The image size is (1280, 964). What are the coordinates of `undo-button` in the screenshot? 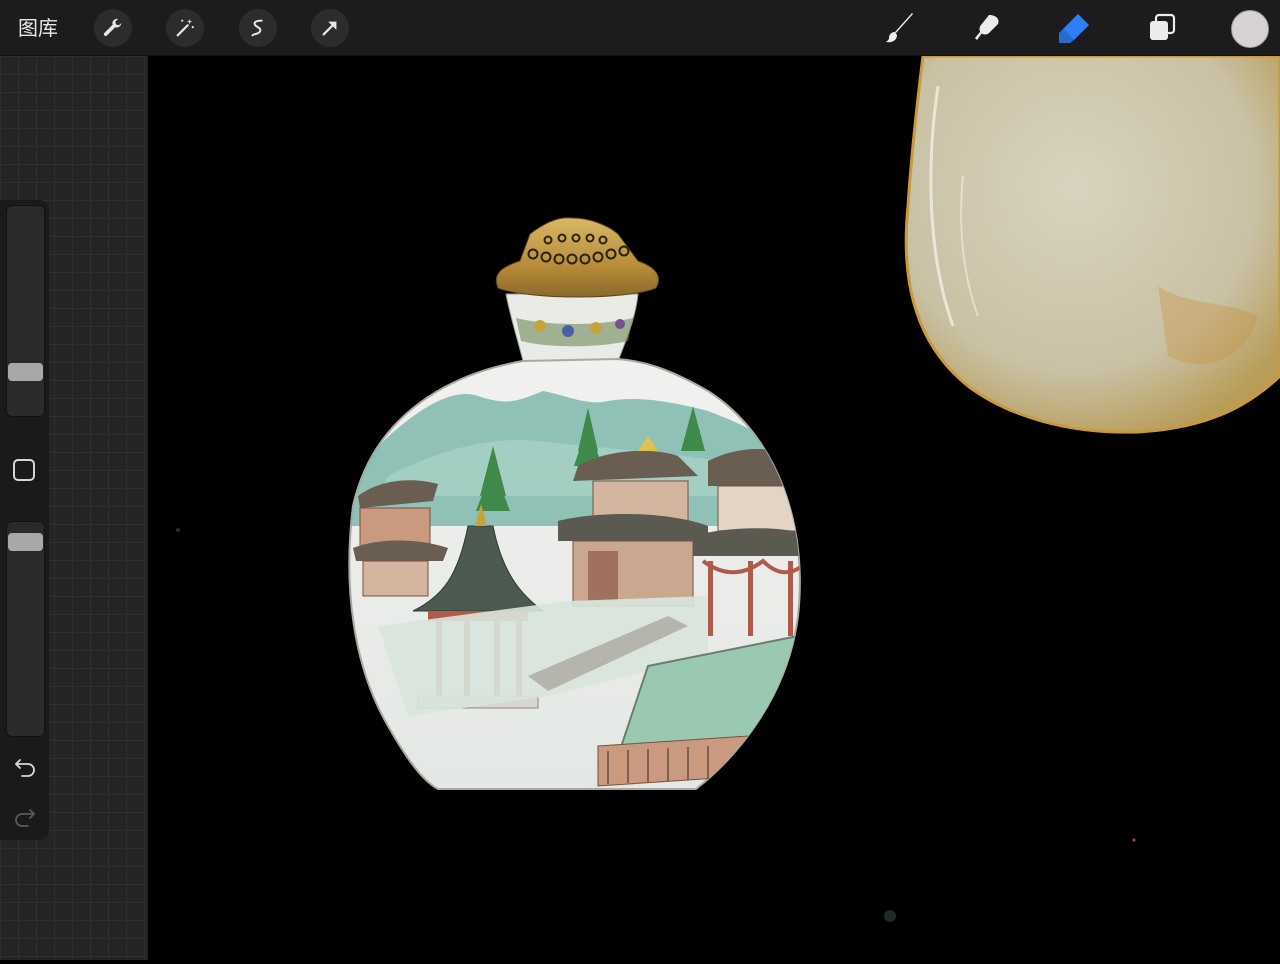 It's located at (25, 767).